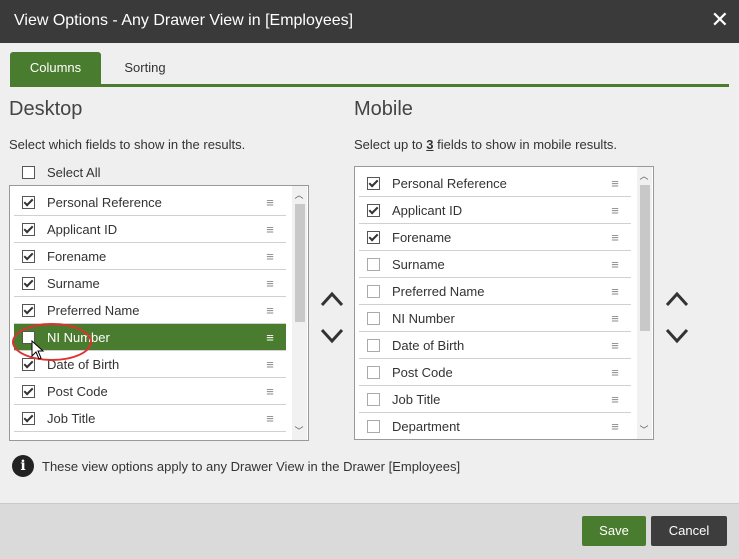  Describe the element at coordinates (495, 318) in the screenshot. I see `mobile-list-item: NI Number ≡` at that location.